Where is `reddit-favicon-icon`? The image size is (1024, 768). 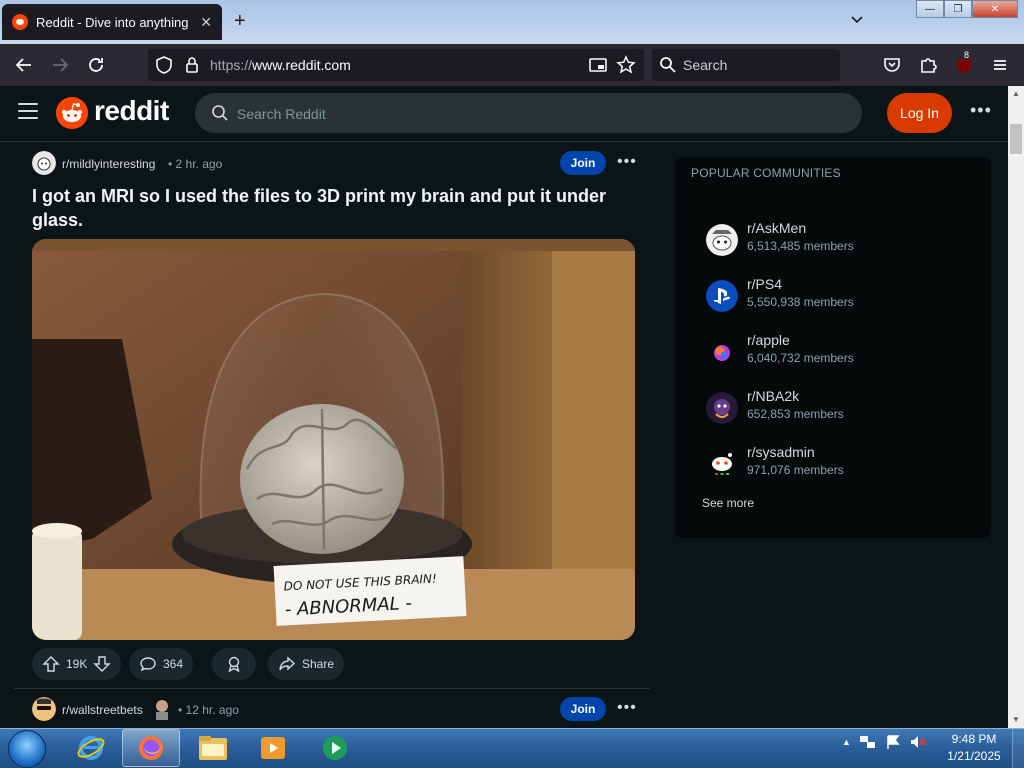
reddit-favicon-icon is located at coordinates (20, 22).